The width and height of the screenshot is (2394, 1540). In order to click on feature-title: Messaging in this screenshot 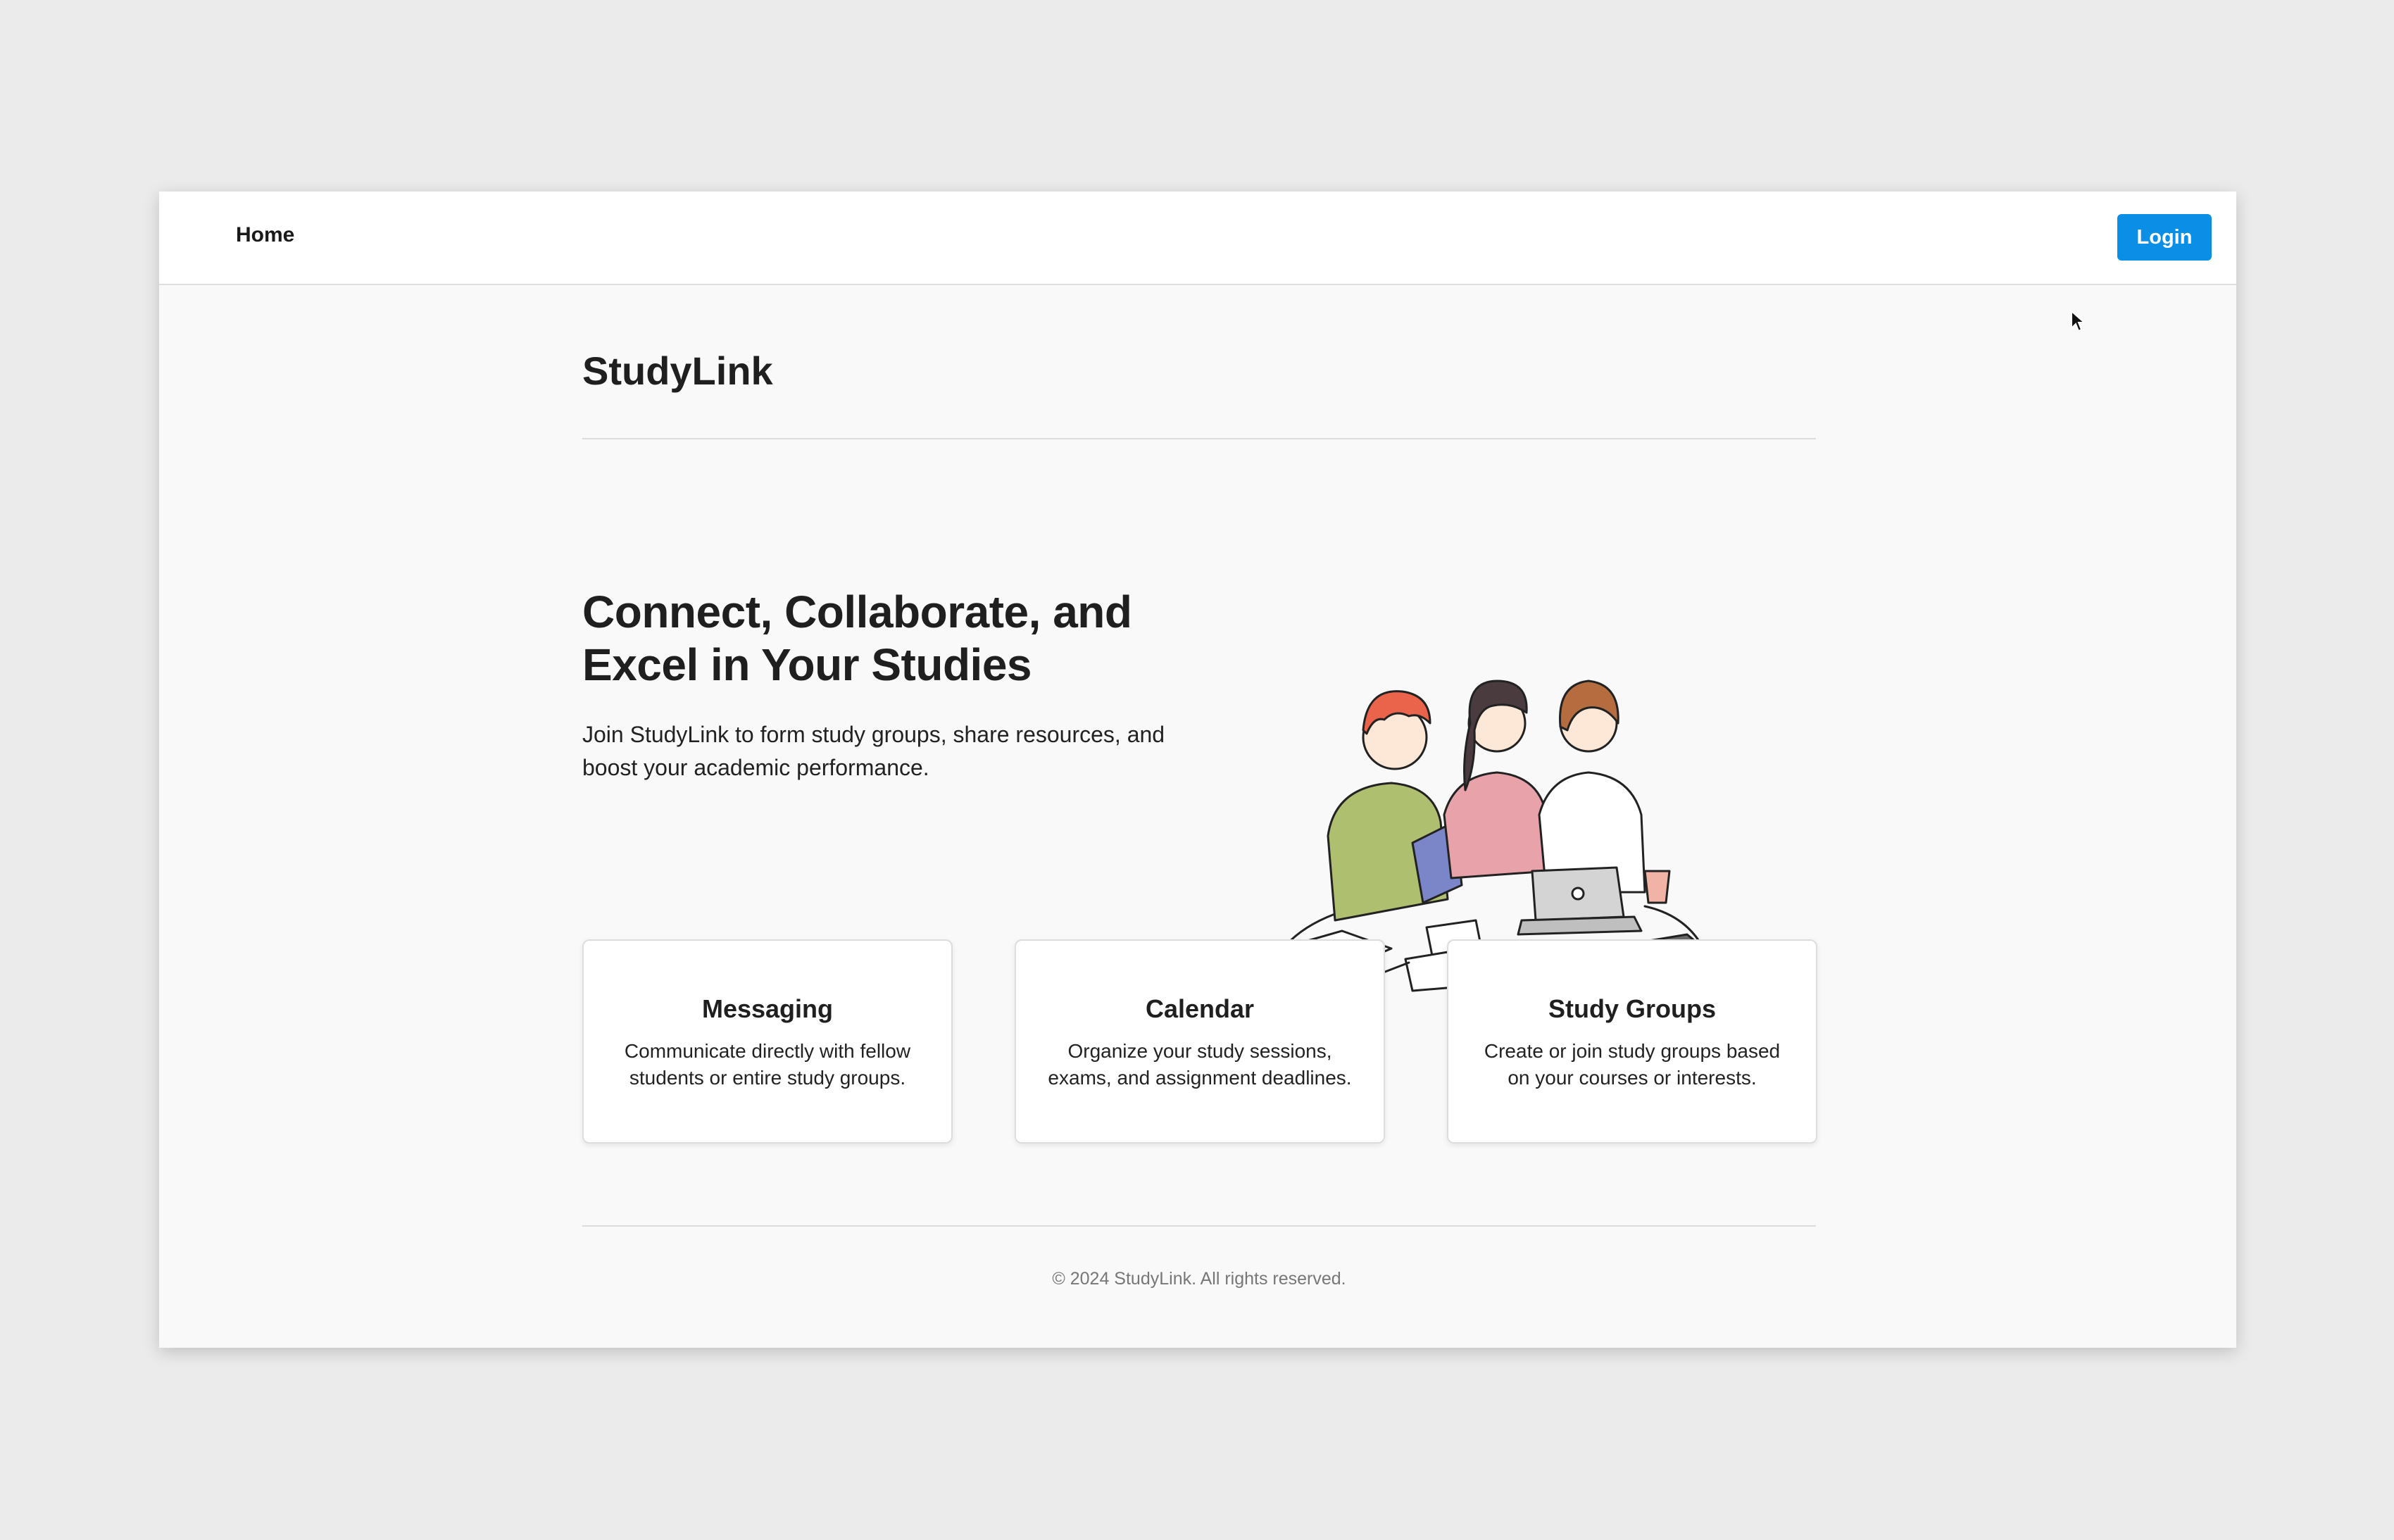, I will do `click(767, 1009)`.